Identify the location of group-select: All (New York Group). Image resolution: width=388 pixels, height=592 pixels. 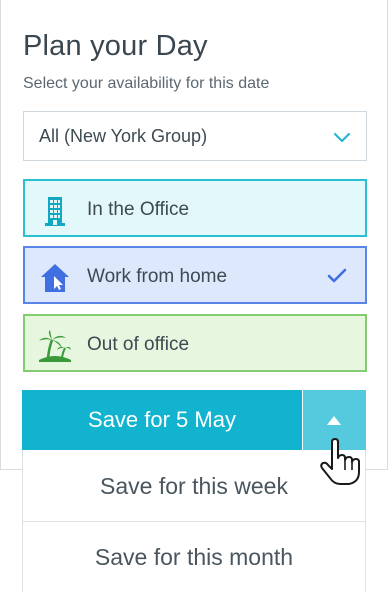
(195, 136).